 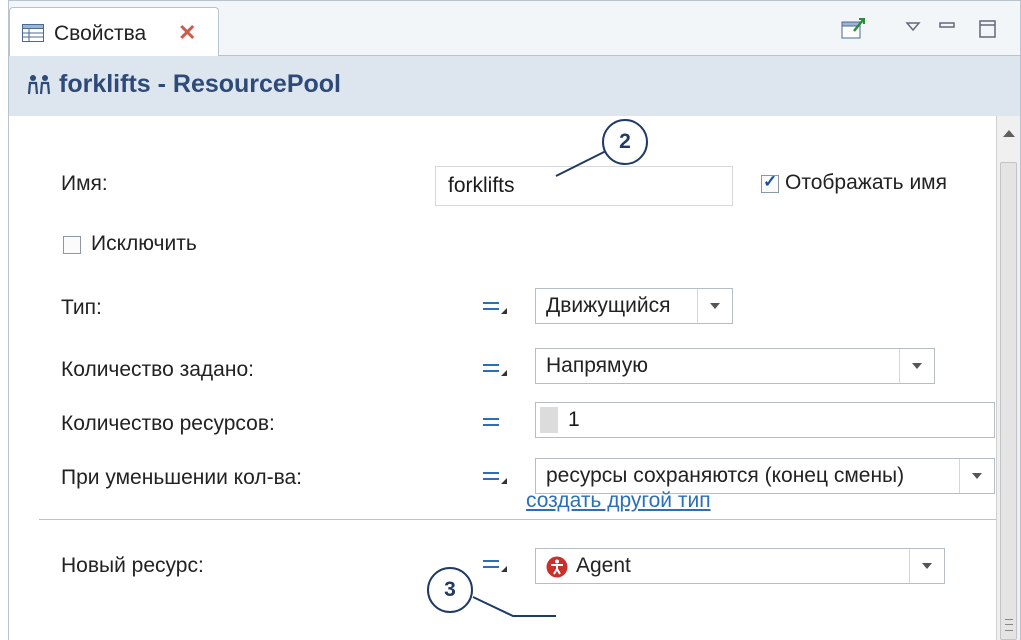 I want to click on type-select-value: Движущийся, so click(x=608, y=305).